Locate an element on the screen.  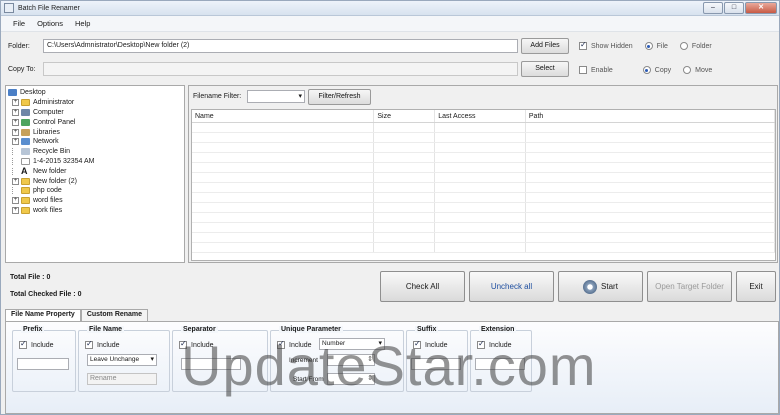
check-all-button: Check All is located at coordinates (422, 286).